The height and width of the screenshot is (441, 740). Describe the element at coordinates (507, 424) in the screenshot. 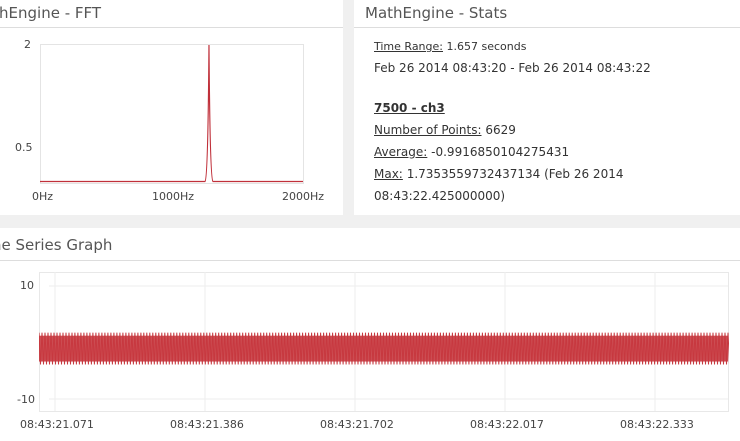

I see `ts-x-tick: 08:43:22.017` at that location.